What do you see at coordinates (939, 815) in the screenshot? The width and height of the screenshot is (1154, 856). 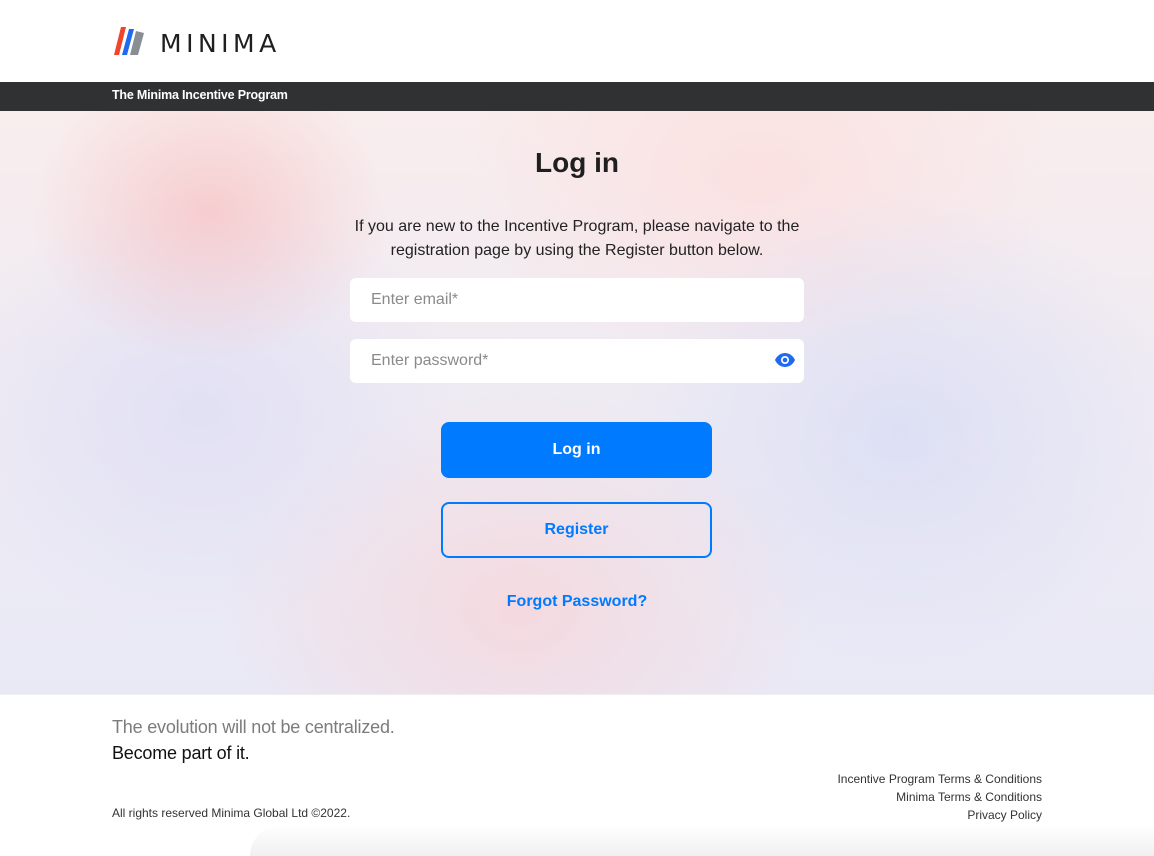 I see `privacy-policy-link: Privacy Policy` at bounding box center [939, 815].